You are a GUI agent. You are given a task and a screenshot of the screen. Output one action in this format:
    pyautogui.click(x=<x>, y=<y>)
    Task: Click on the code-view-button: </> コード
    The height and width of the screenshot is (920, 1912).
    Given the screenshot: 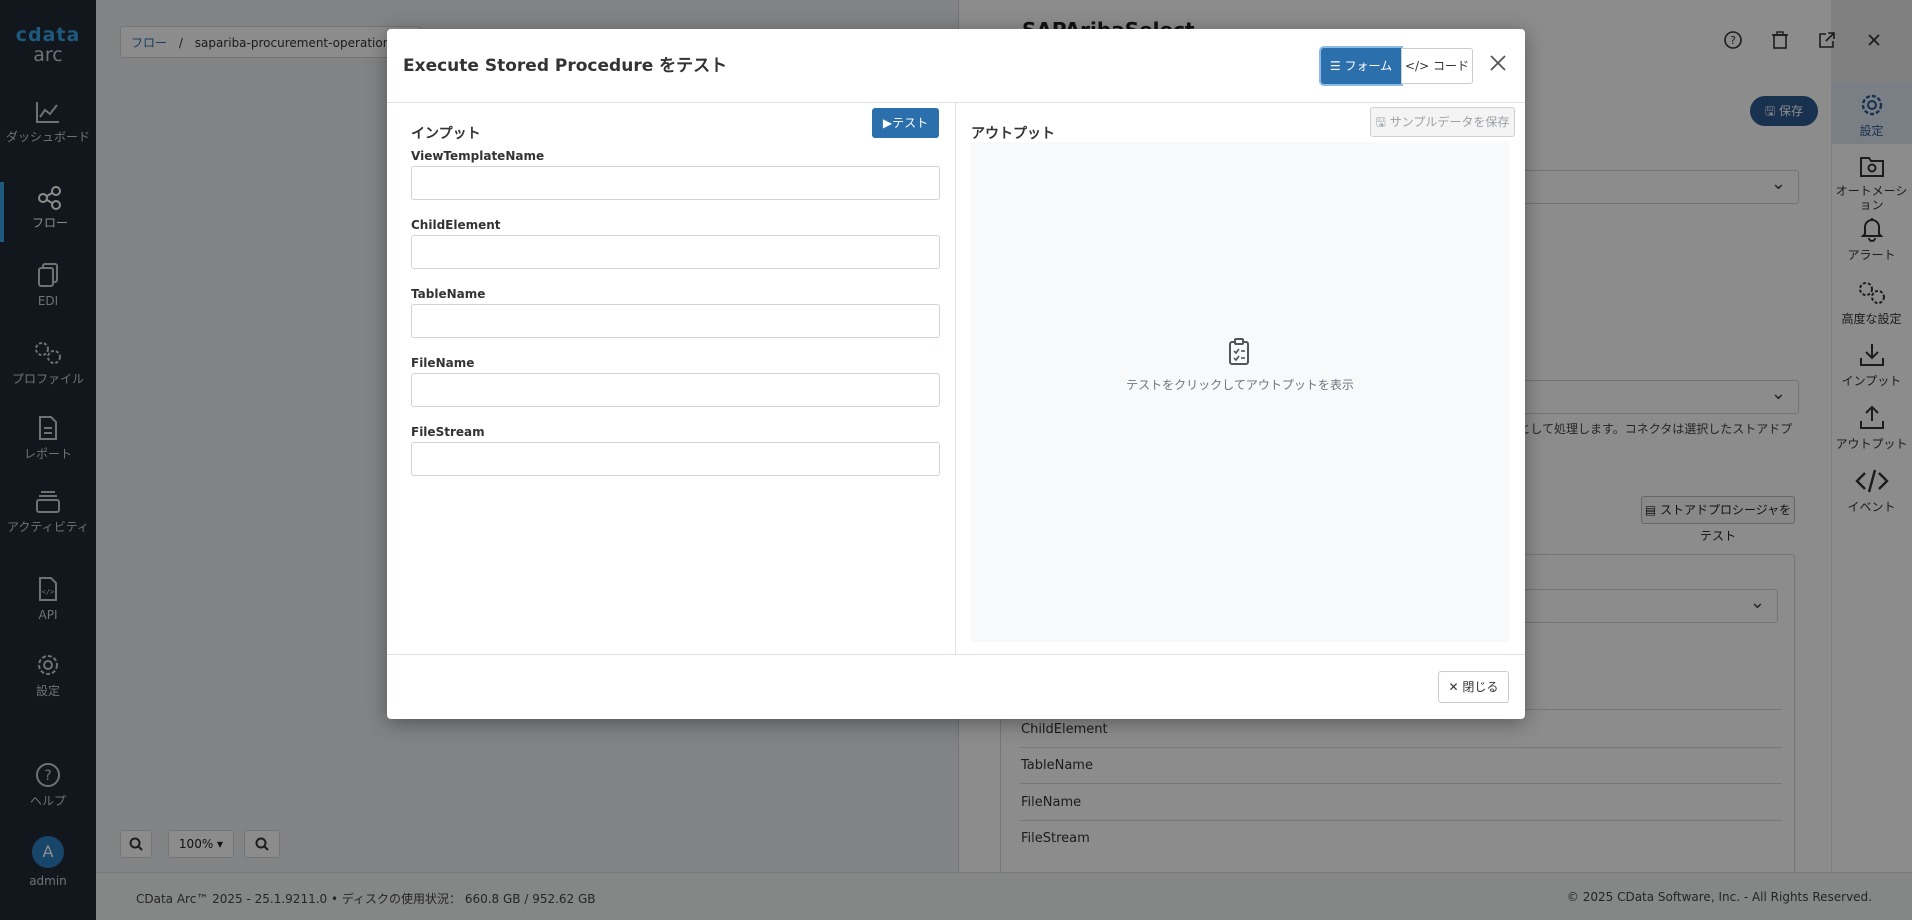 What is the action you would take?
    pyautogui.click(x=1437, y=66)
    